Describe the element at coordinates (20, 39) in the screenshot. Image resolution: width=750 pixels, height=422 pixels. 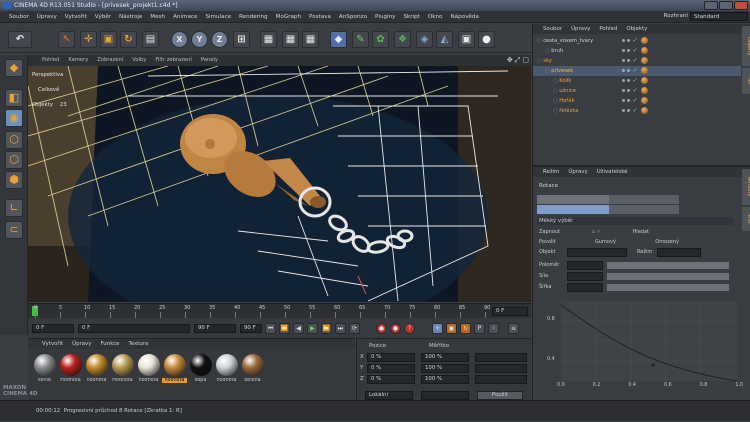
I see `undo-icon: ↶` at that location.